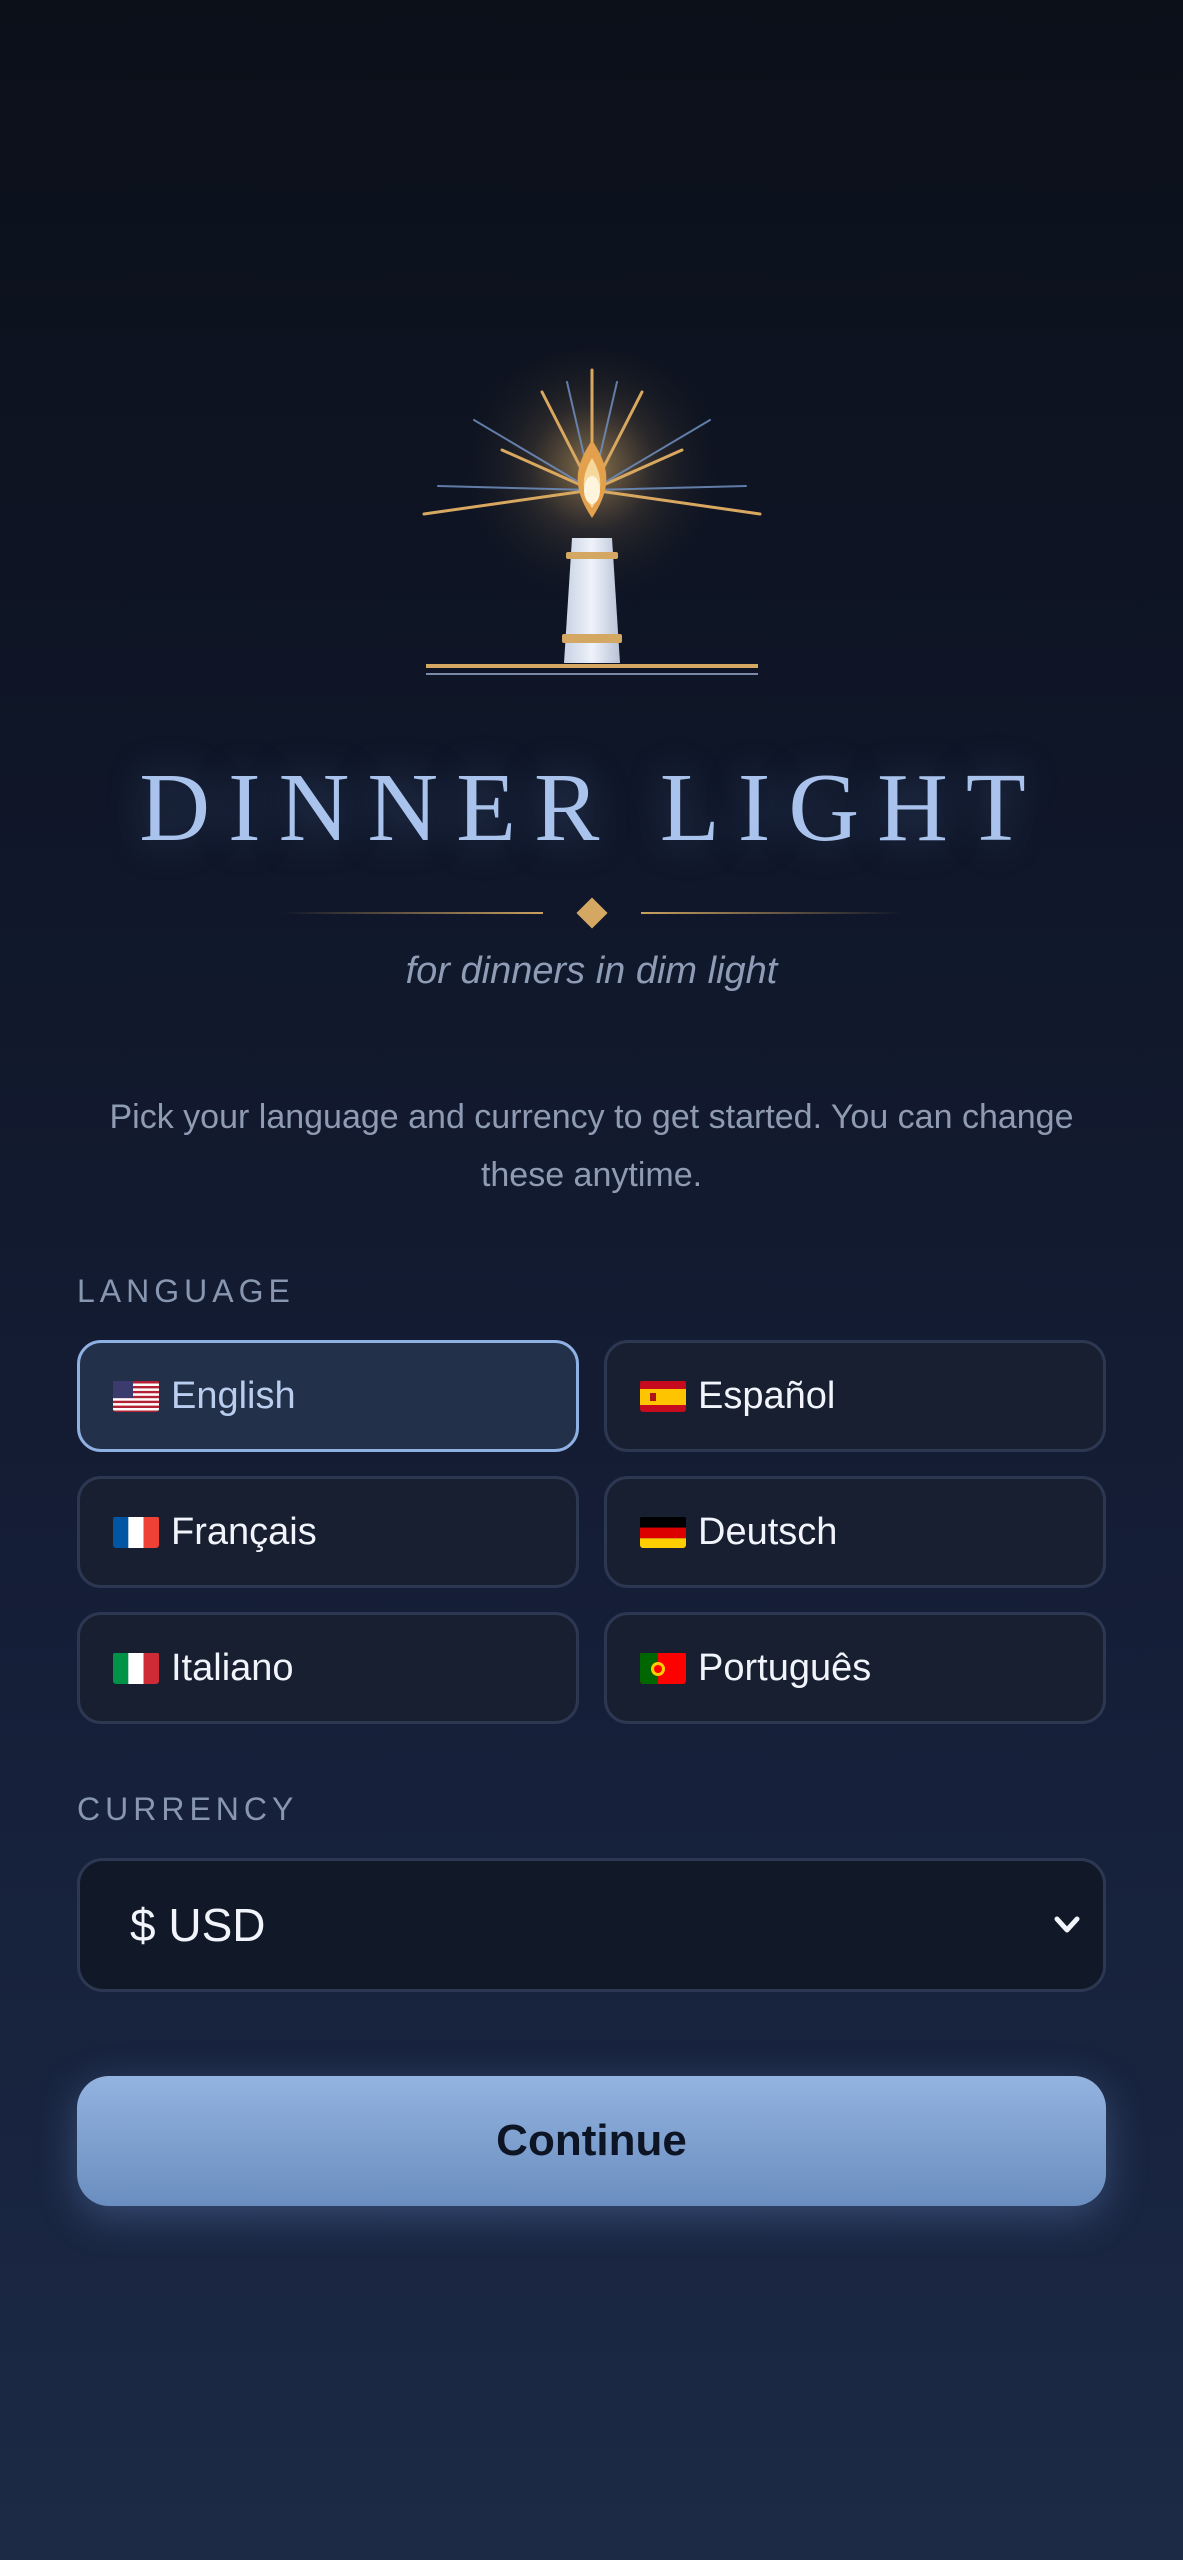 This screenshot has width=1183, height=2560. What do you see at coordinates (198, 1925) in the screenshot?
I see `currency-selected-value: $ USD` at bounding box center [198, 1925].